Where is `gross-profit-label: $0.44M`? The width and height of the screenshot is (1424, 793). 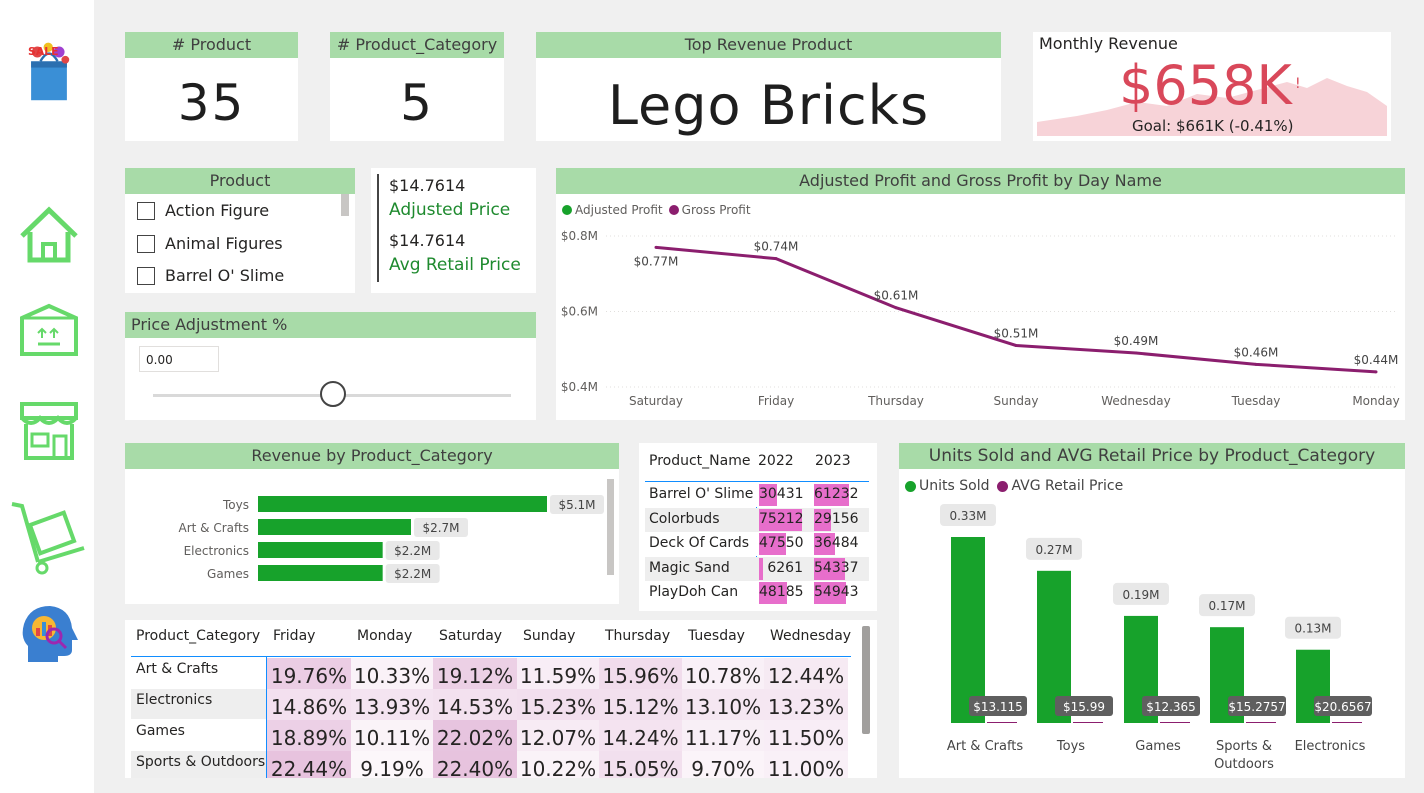 gross-profit-label: $0.44M is located at coordinates (1376, 360).